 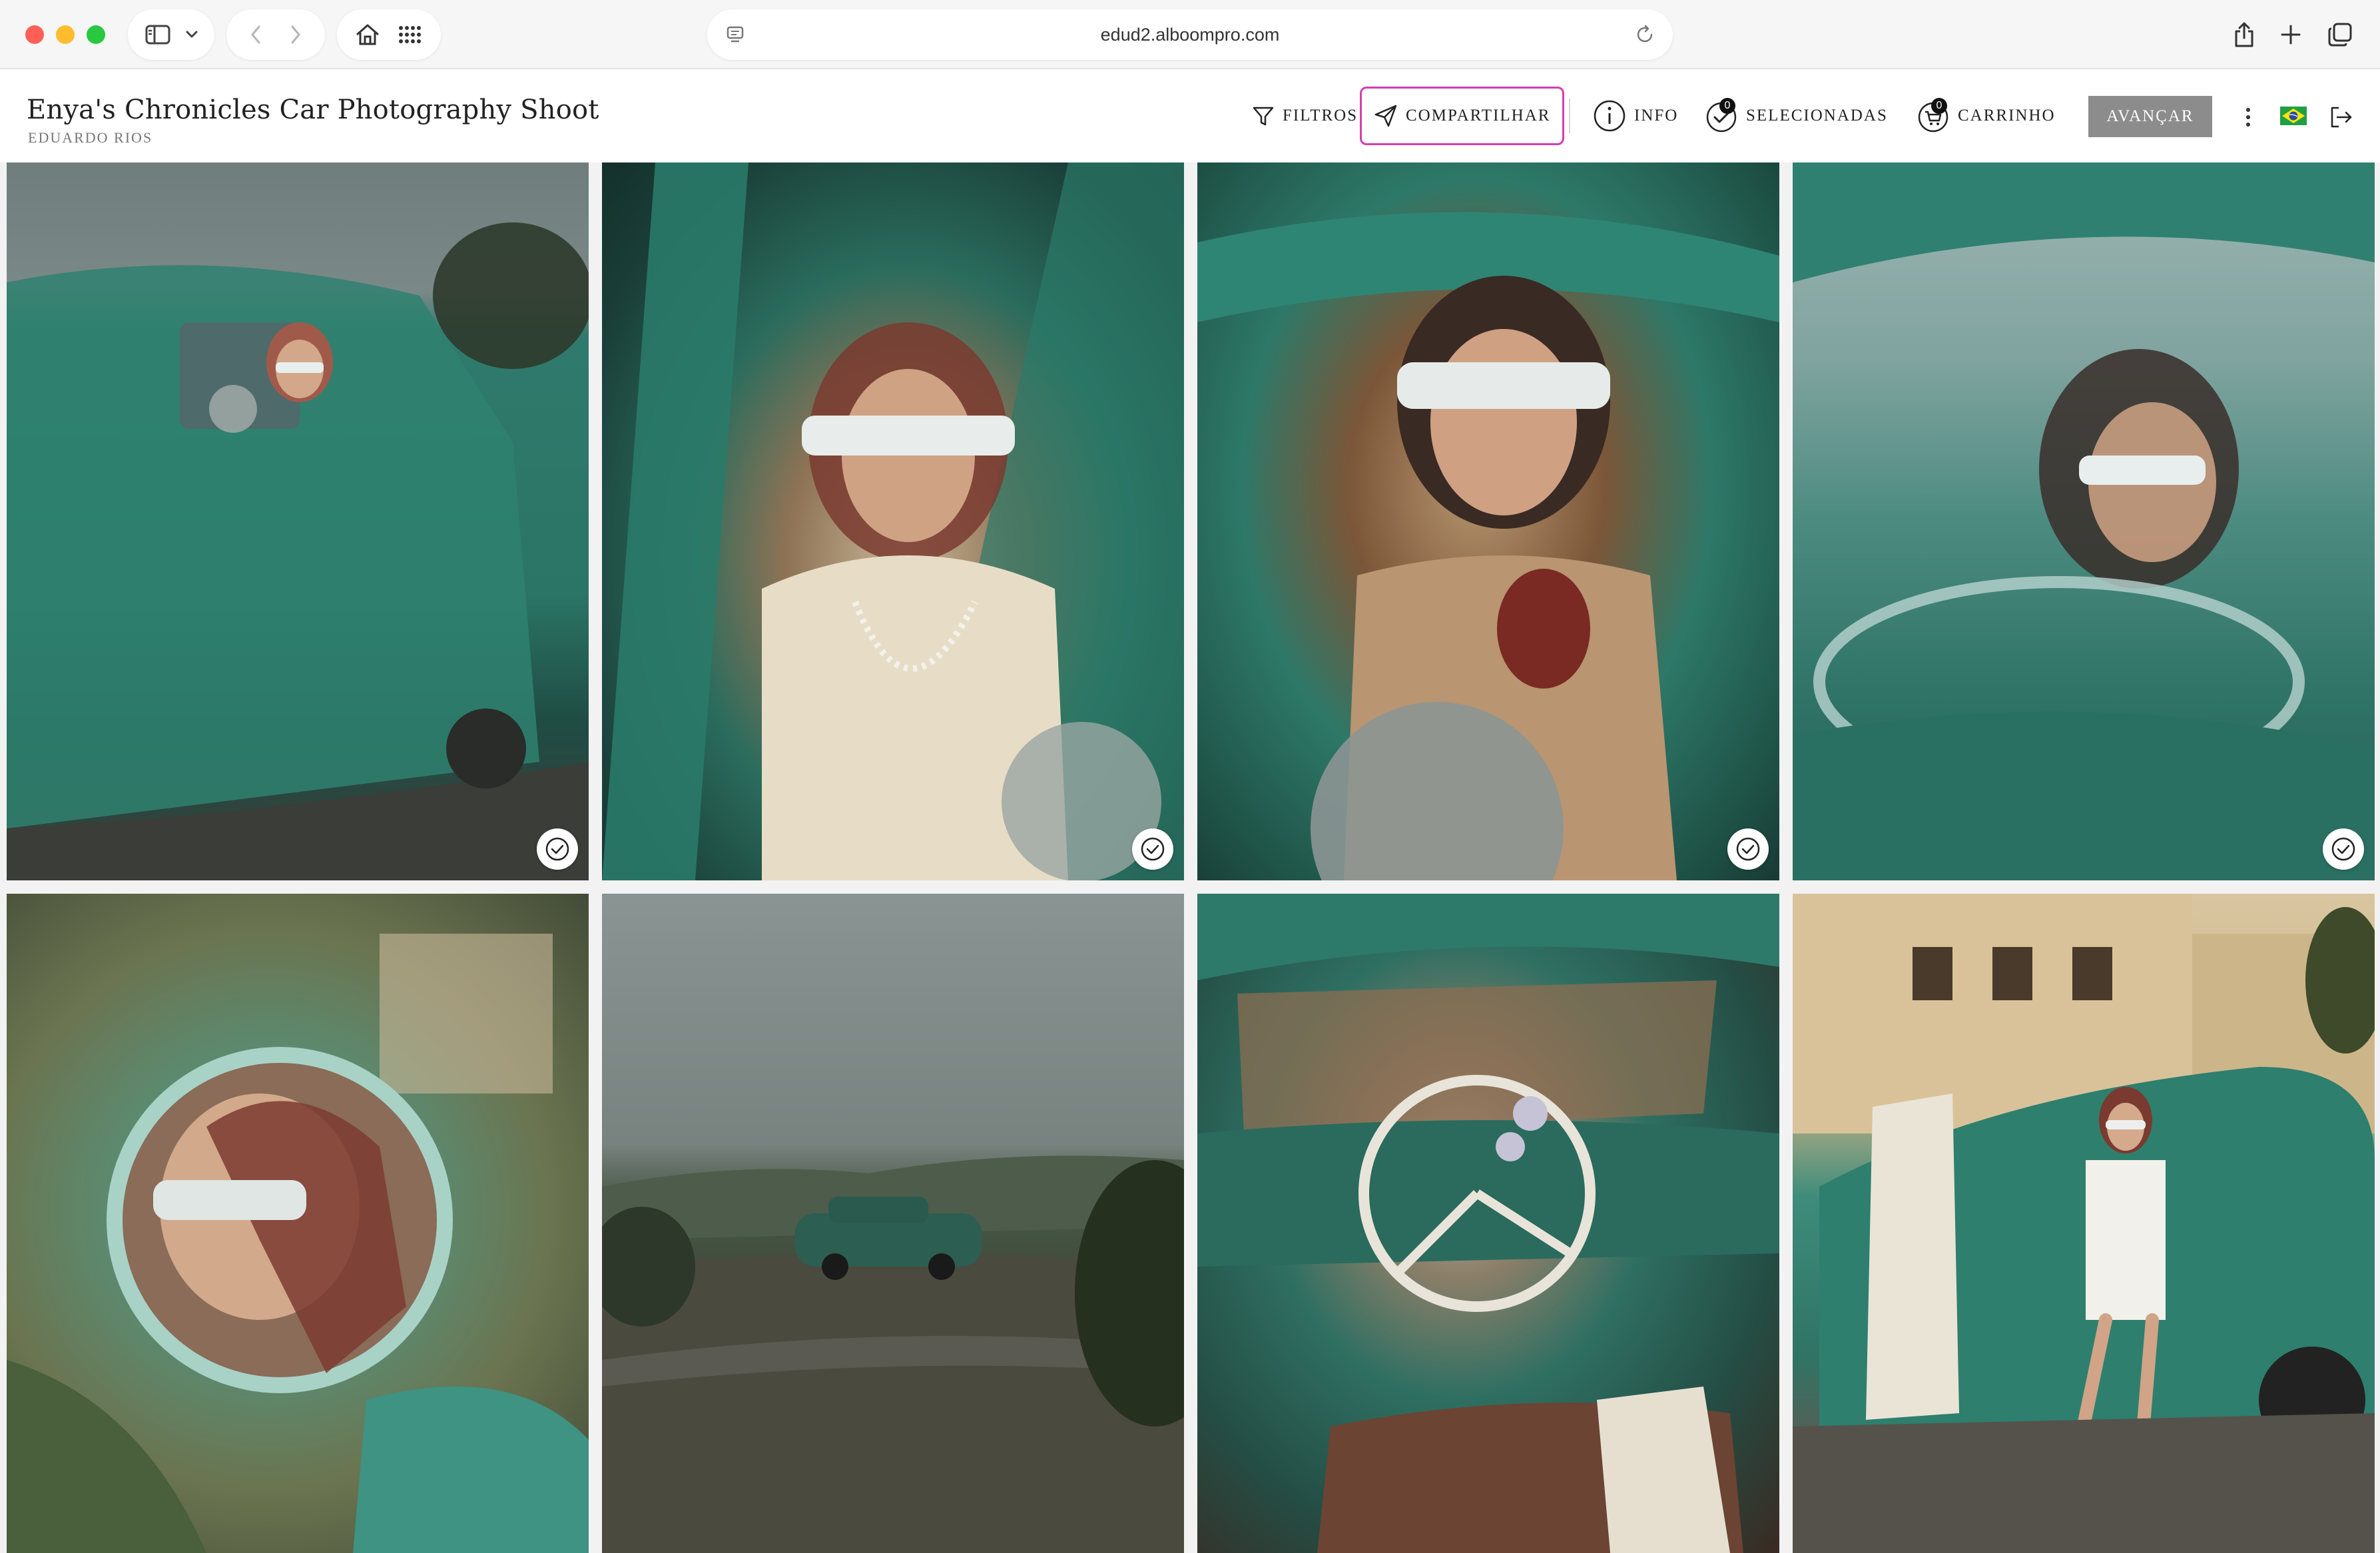 I want to click on plus-icon, so click(x=2291, y=35).